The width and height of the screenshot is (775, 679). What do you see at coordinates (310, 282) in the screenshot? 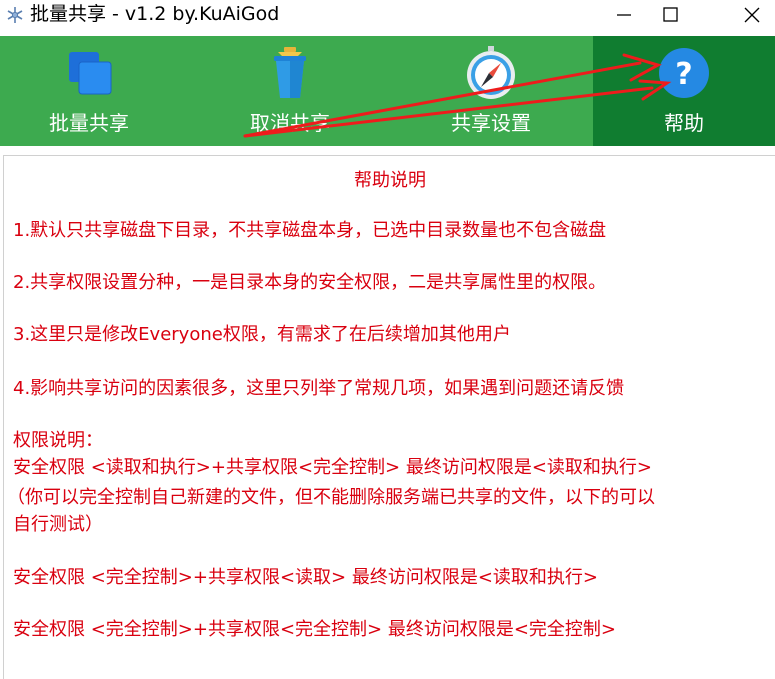
I see `help-item-2: 2.共享权限设置分种，一是目录本身的安全权限，二是共享属性里的权限。` at bounding box center [310, 282].